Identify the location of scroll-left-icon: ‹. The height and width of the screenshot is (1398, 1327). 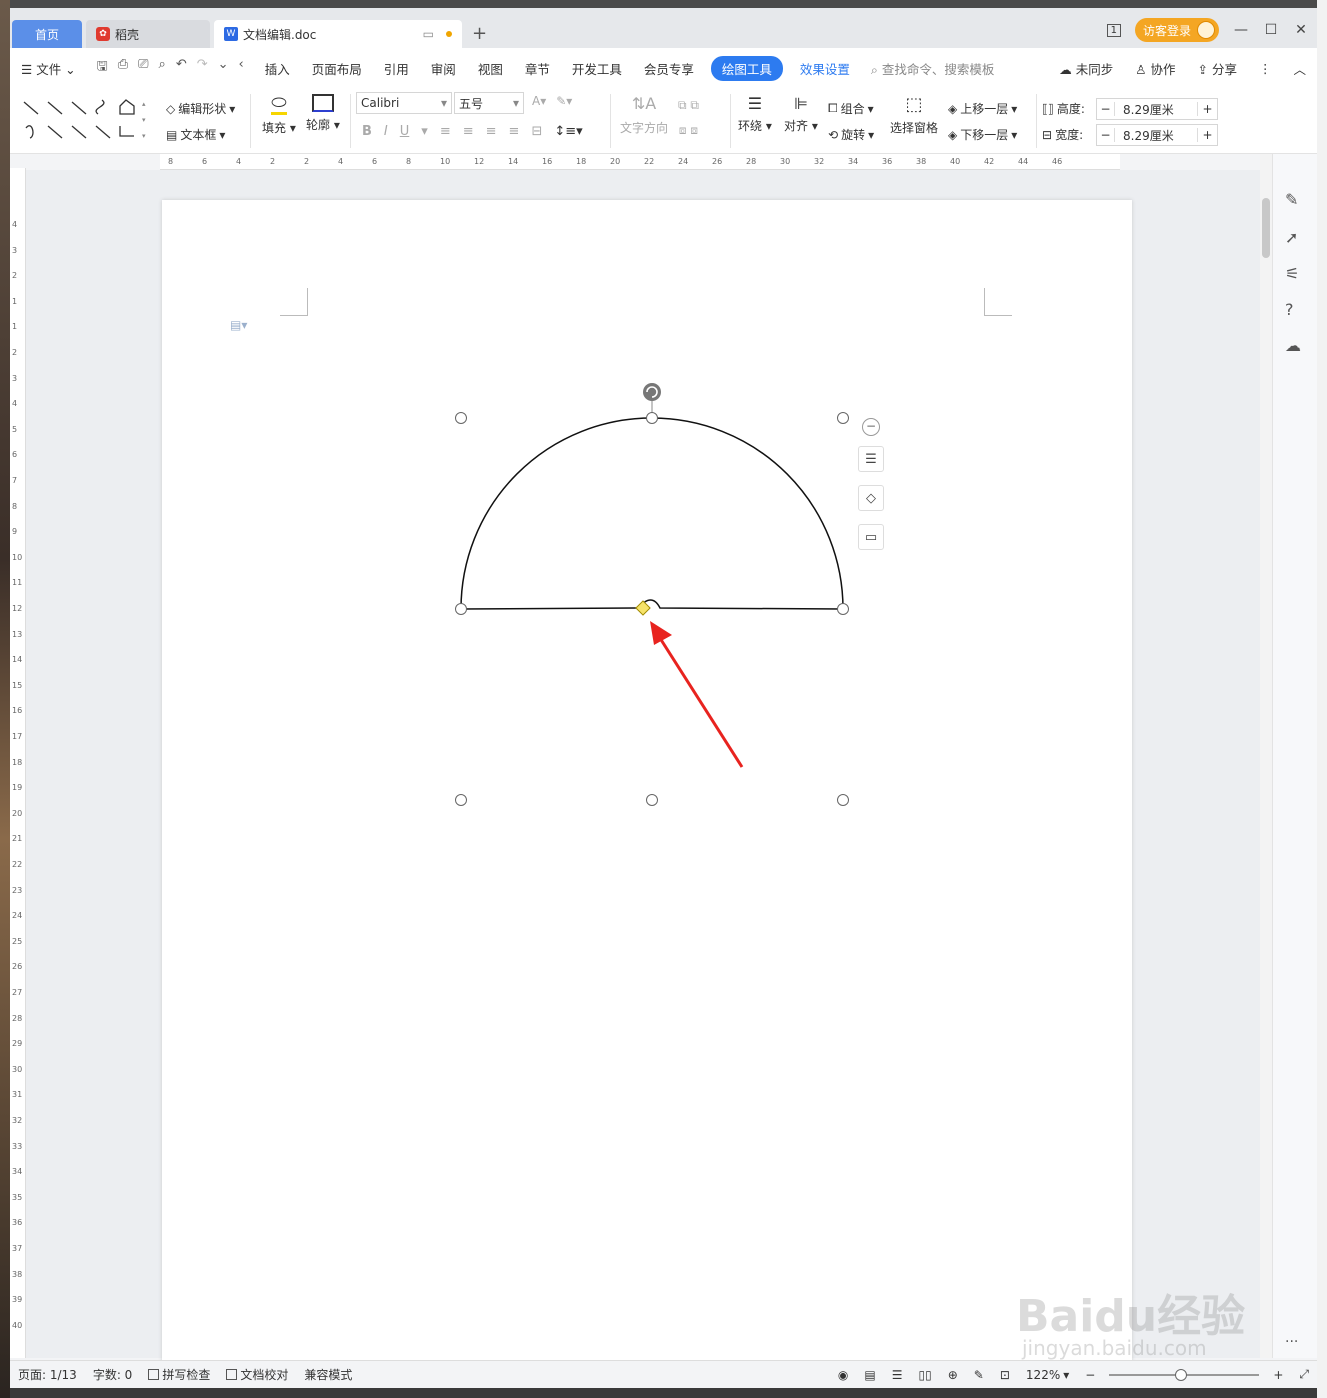
(241, 68).